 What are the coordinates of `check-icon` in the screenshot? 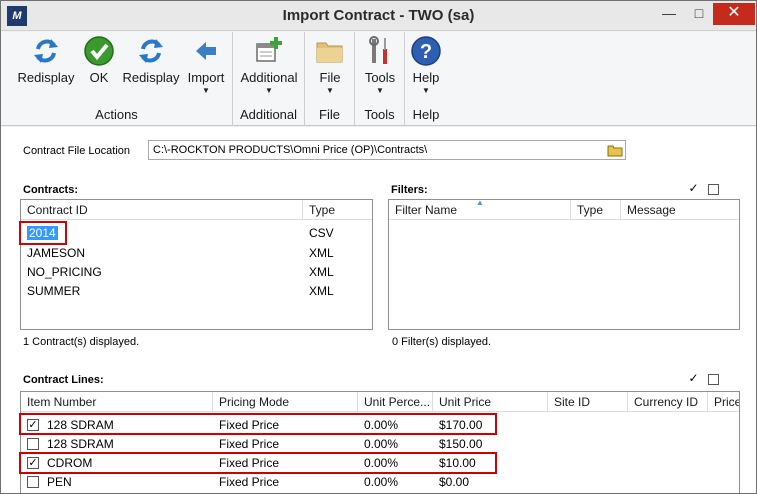 It's located at (99, 51).